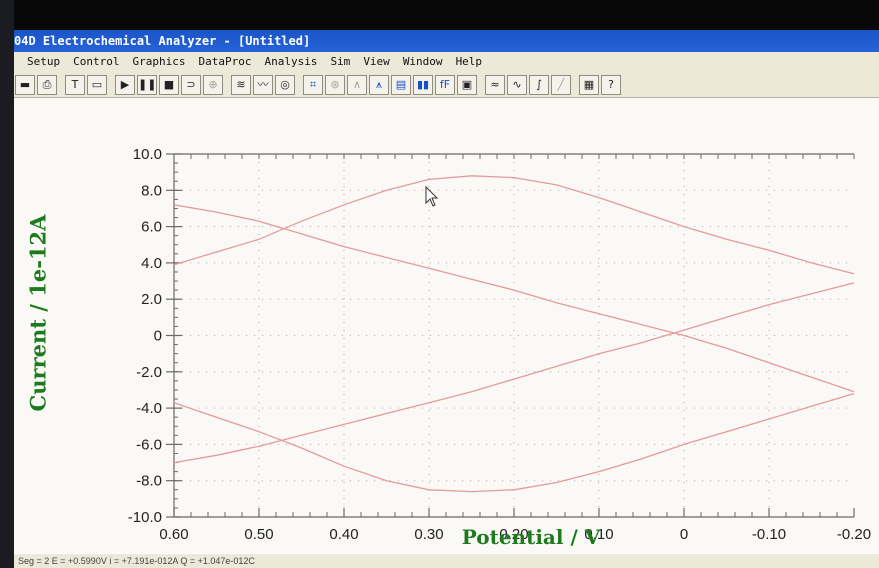 The width and height of the screenshot is (879, 568). What do you see at coordinates (151, 227) in the screenshot?
I see `y-tick-label: 6.0` at bounding box center [151, 227].